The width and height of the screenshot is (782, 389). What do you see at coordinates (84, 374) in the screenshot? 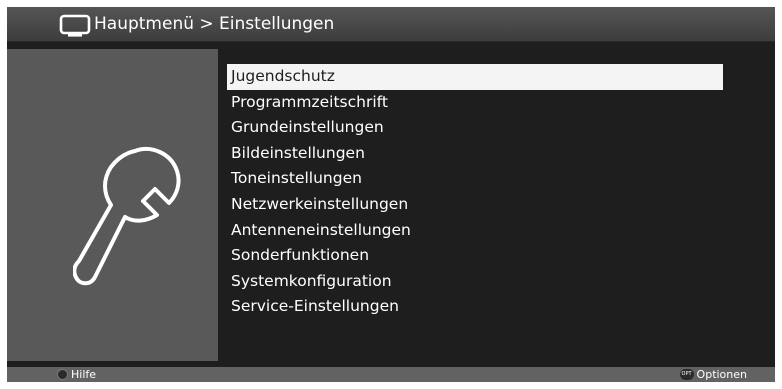
I see `help-label: Hilfe` at bounding box center [84, 374].